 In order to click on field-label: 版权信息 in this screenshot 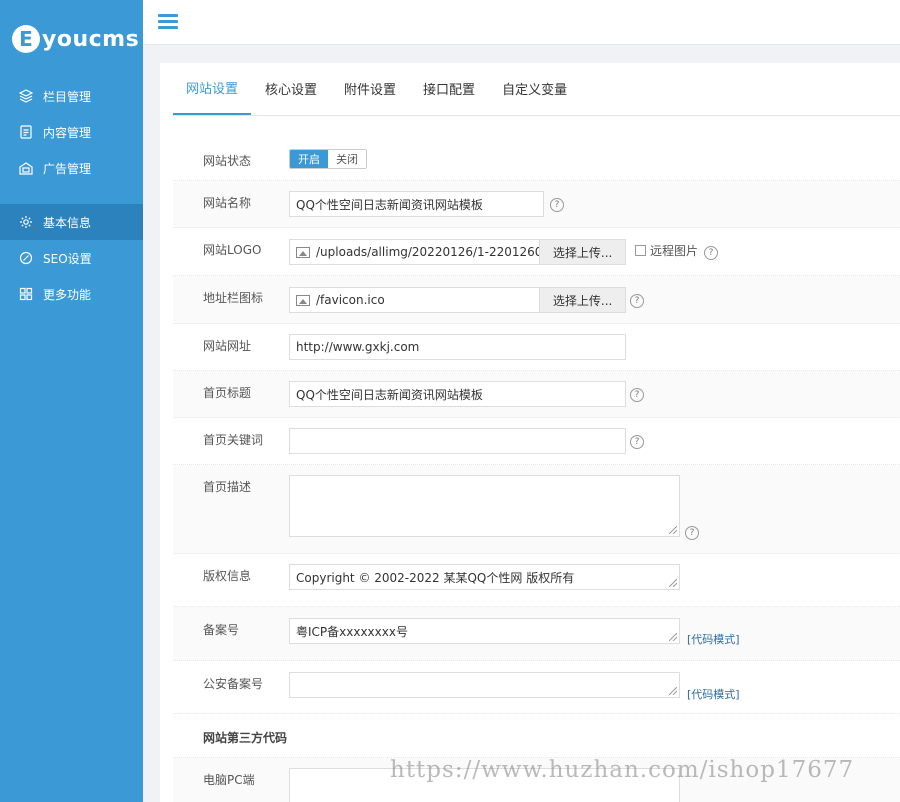, I will do `click(227, 576)`.